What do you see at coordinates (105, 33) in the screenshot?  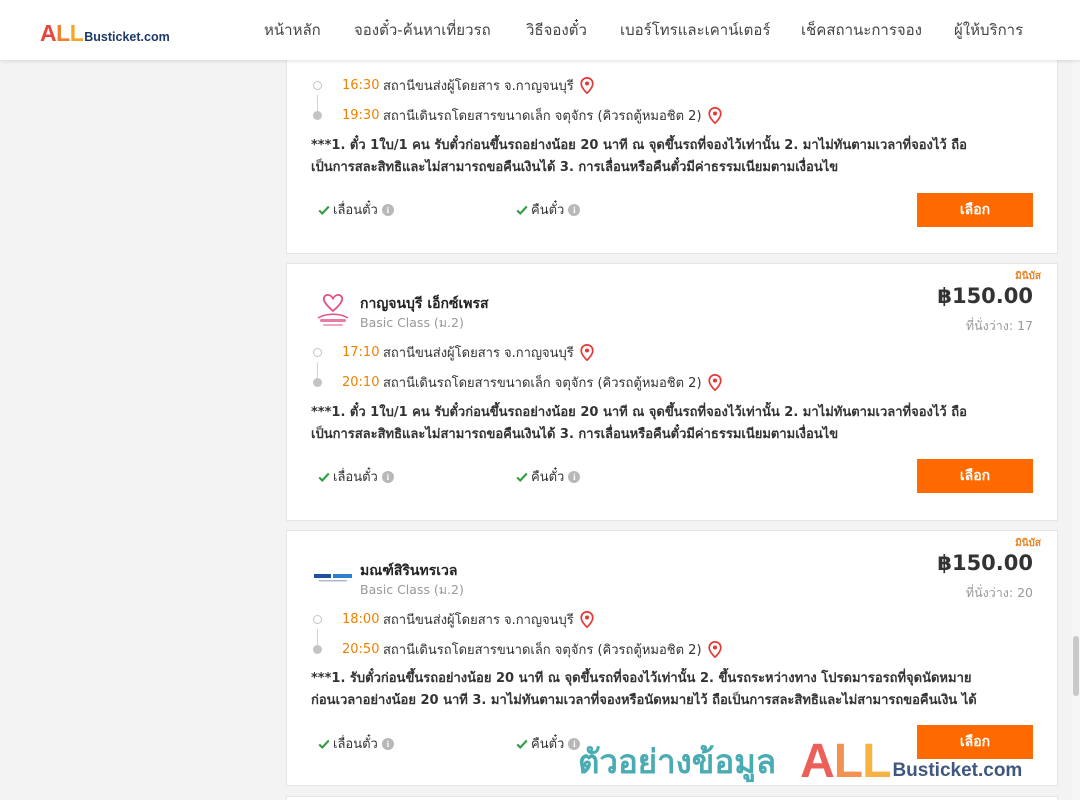 I see `site-logo: ALL Busticket.com` at bounding box center [105, 33].